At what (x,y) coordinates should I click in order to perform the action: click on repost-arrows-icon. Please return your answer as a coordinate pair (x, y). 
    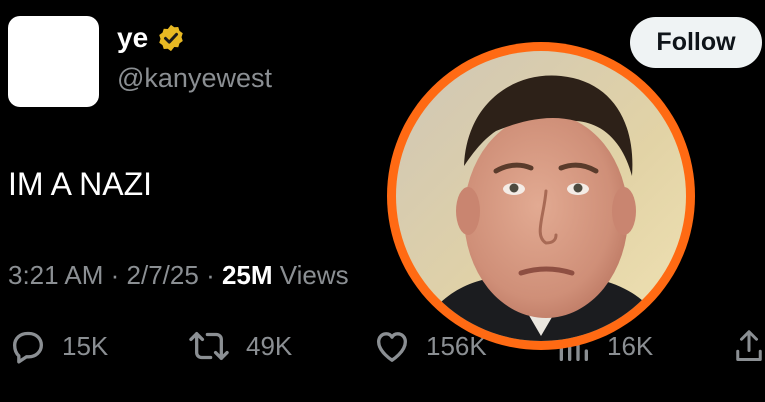
    Looking at the image, I should click on (209, 346).